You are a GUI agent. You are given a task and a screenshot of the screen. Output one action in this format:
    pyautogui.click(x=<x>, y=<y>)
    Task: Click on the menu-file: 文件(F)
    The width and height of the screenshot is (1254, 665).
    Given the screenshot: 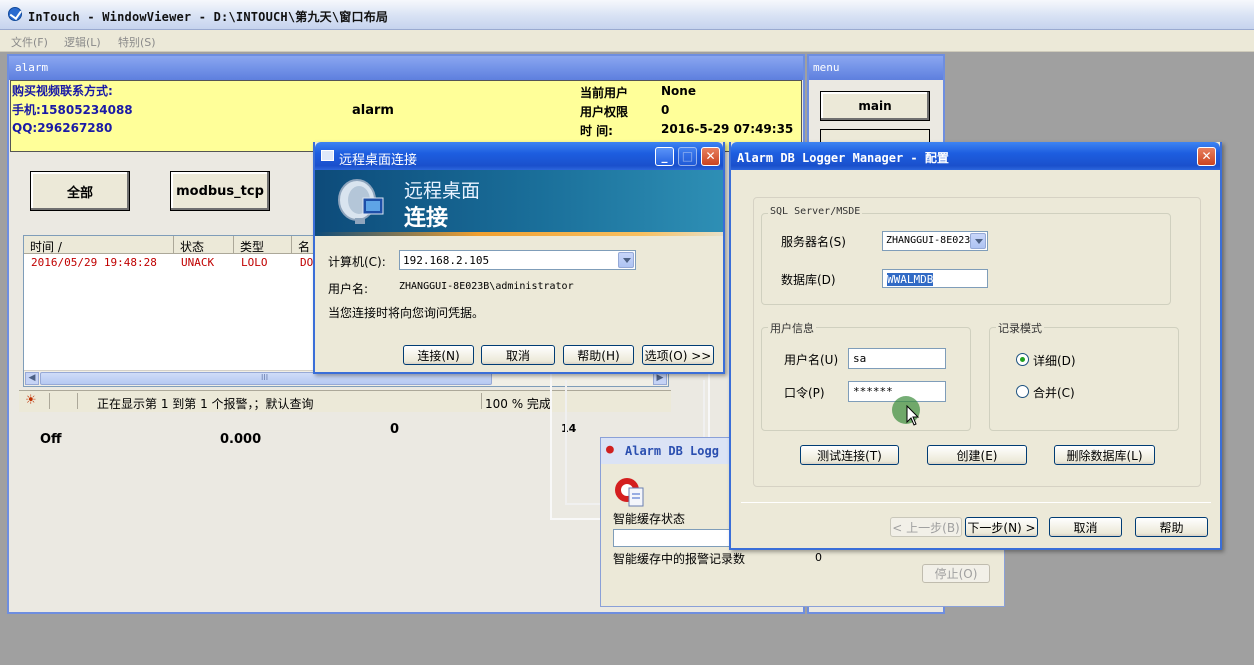 What is the action you would take?
    pyautogui.click(x=29, y=42)
    